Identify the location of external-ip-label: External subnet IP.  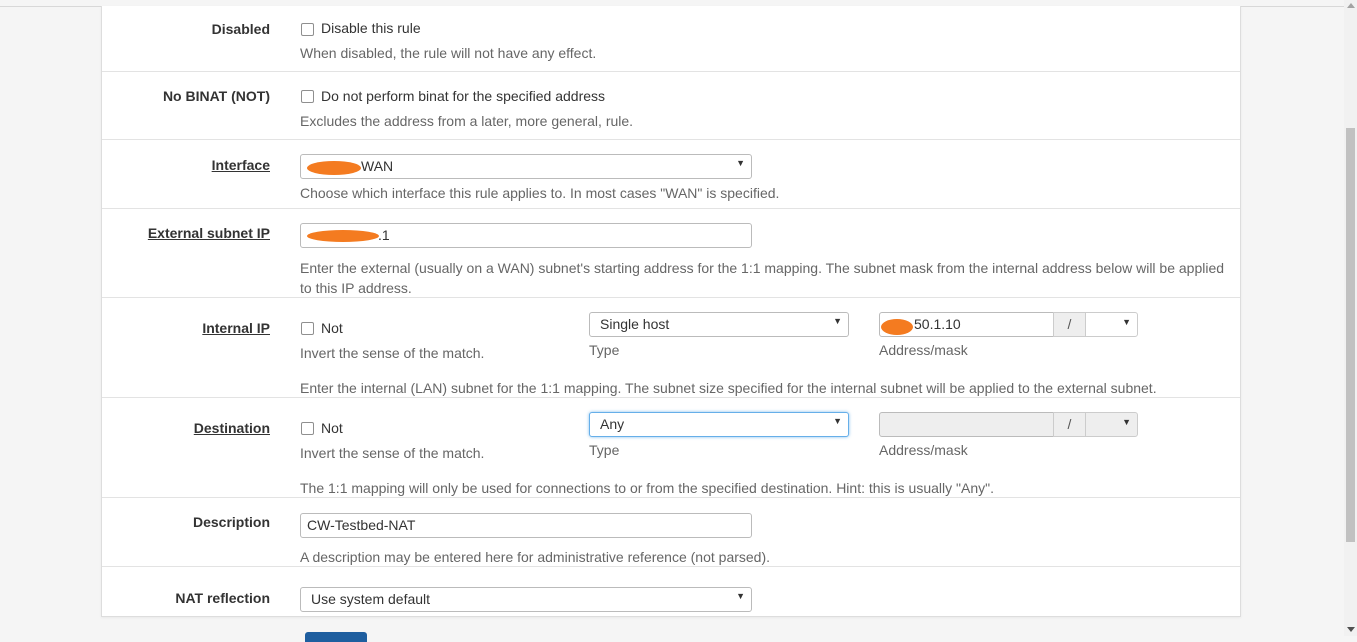
(208, 233).